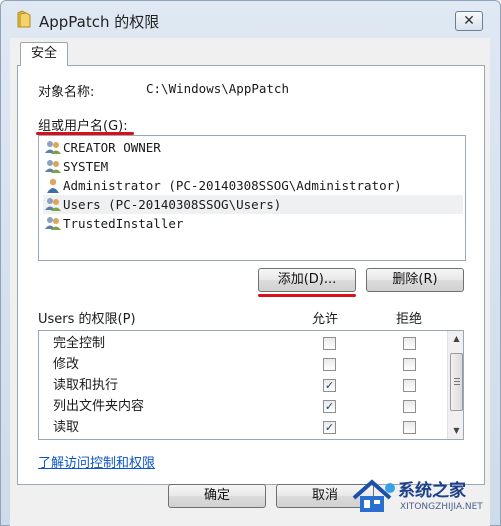  Describe the element at coordinates (441, 507) in the screenshot. I see `watermark-url: XITONGZHIJIA.NET` at that location.